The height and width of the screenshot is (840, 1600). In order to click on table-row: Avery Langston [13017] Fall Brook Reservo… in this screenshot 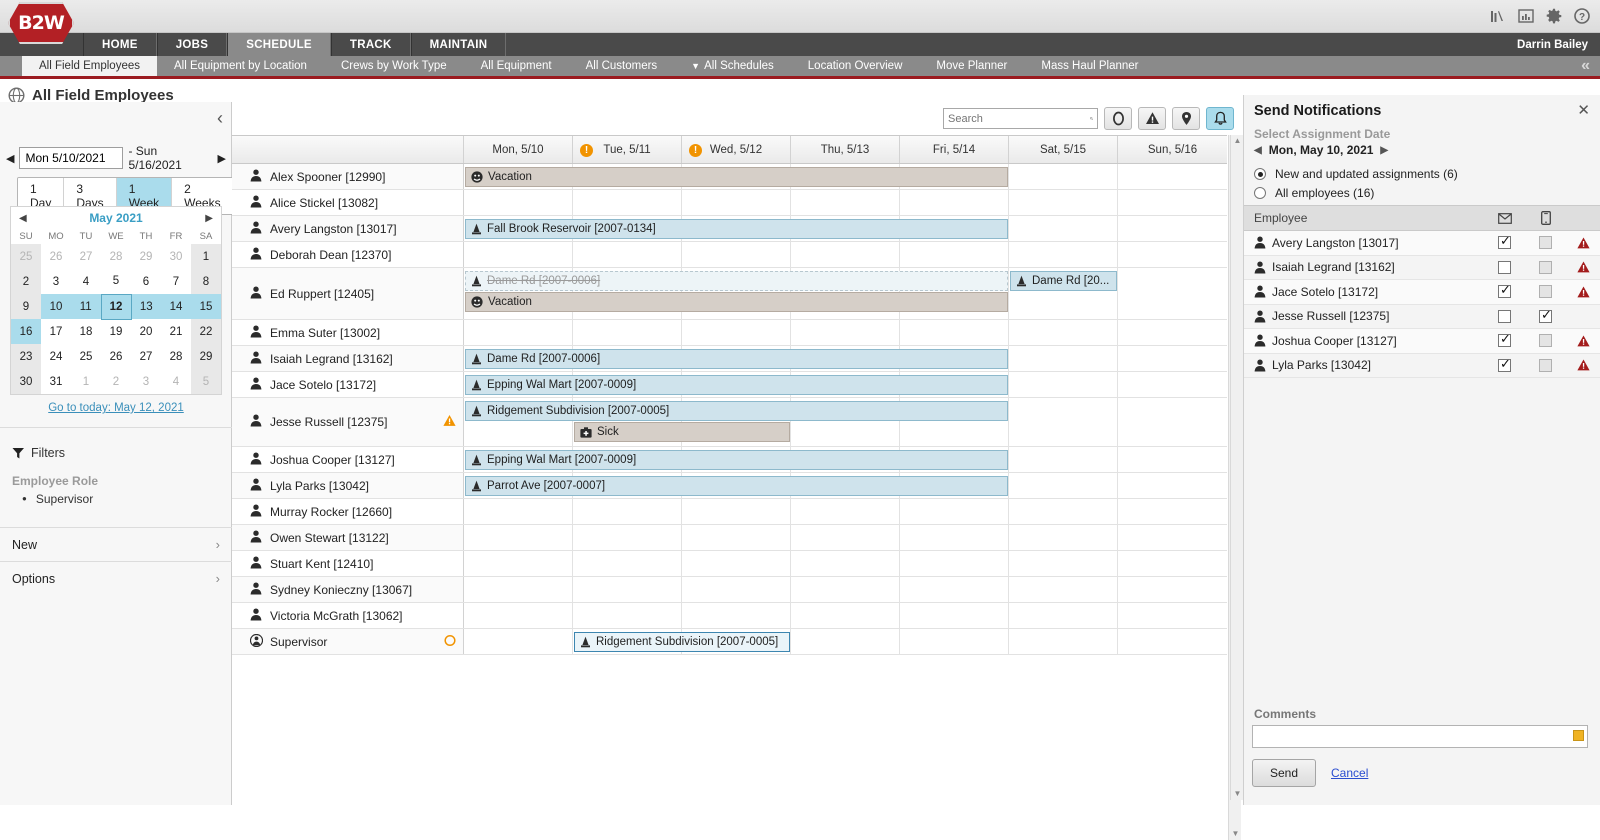, I will do `click(729, 229)`.